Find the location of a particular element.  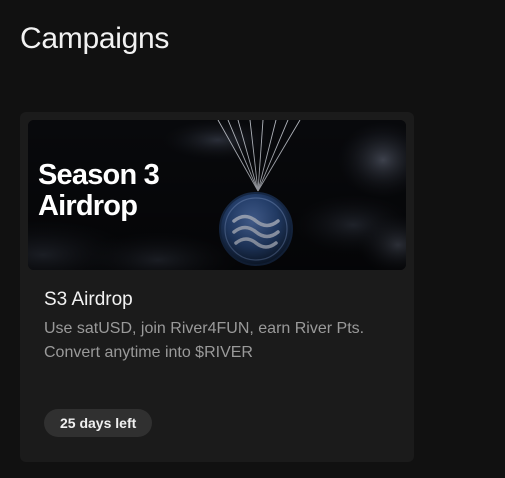

banner-title-line2: Airdrop is located at coordinates (88, 206).